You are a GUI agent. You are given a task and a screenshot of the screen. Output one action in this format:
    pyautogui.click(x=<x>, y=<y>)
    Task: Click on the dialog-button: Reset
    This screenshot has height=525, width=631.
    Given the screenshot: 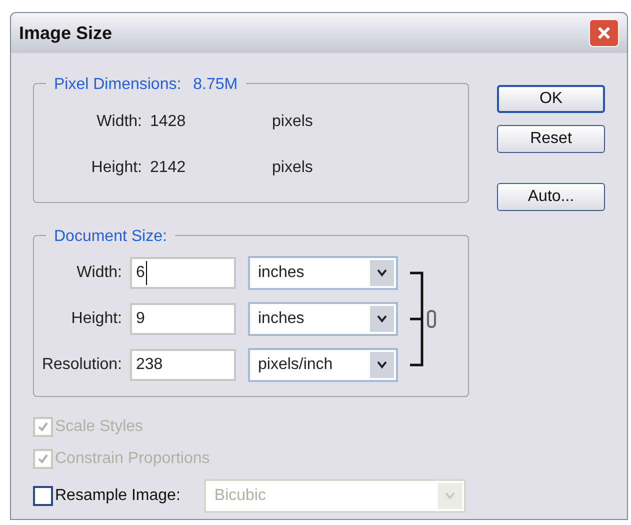 What is the action you would take?
    pyautogui.click(x=551, y=139)
    